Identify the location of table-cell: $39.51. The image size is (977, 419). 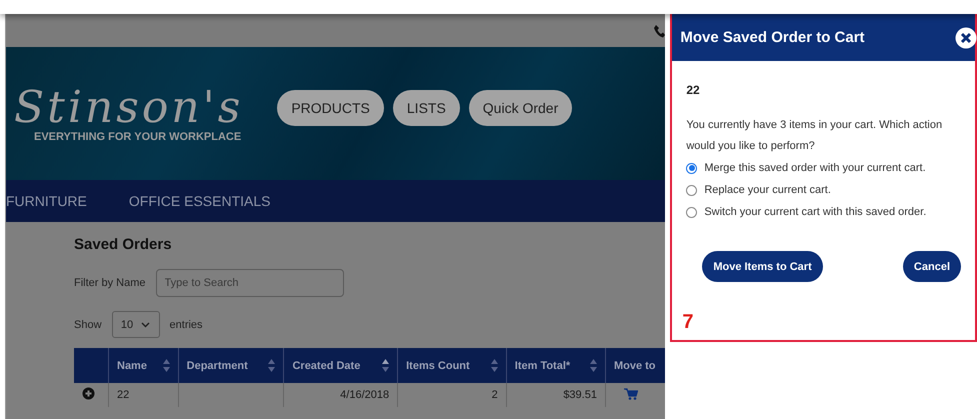
(556, 395).